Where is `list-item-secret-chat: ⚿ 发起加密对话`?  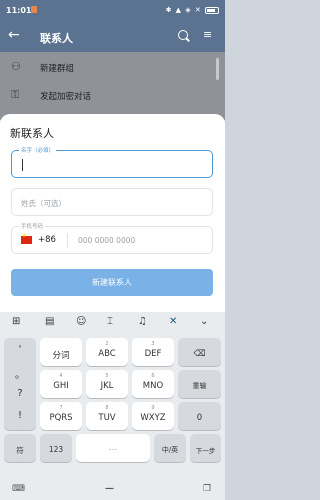
list-item-secret-chat: ⚿ 发起加密对话 is located at coordinates (112, 95).